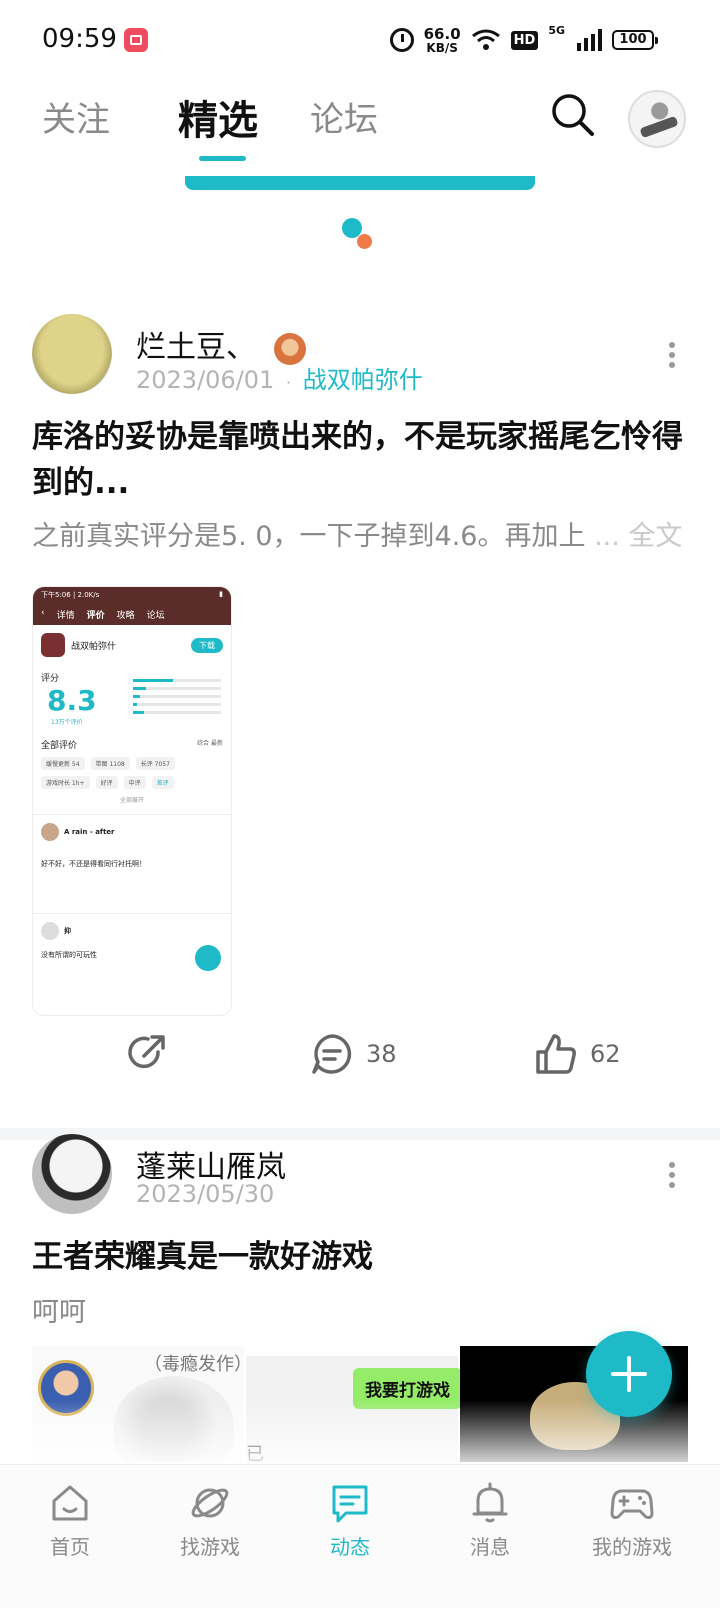 Image resolution: width=720 pixels, height=1608 pixels. Describe the element at coordinates (136, 40) in the screenshot. I see `screen-record-icon` at that location.